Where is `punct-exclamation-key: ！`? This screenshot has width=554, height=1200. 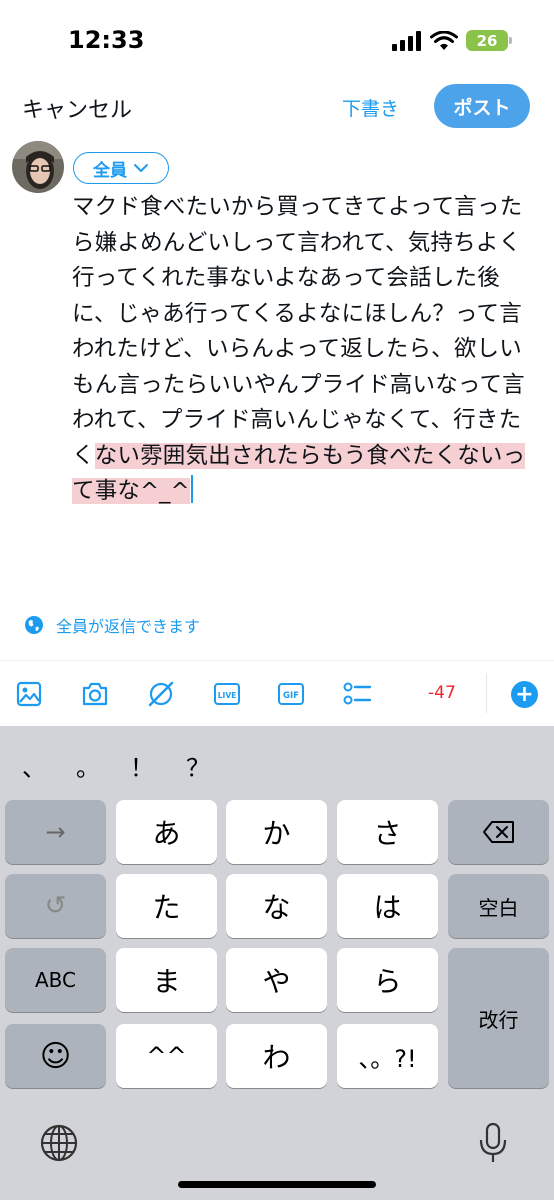 punct-exclamation-key: ！ is located at coordinates (142, 765).